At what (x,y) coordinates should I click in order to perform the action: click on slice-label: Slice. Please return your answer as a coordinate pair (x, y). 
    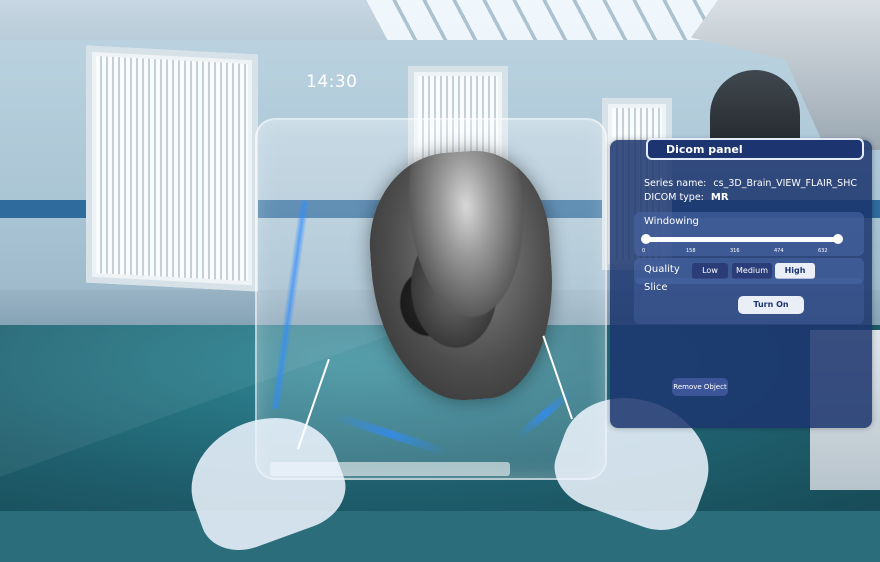
    Looking at the image, I should click on (656, 287).